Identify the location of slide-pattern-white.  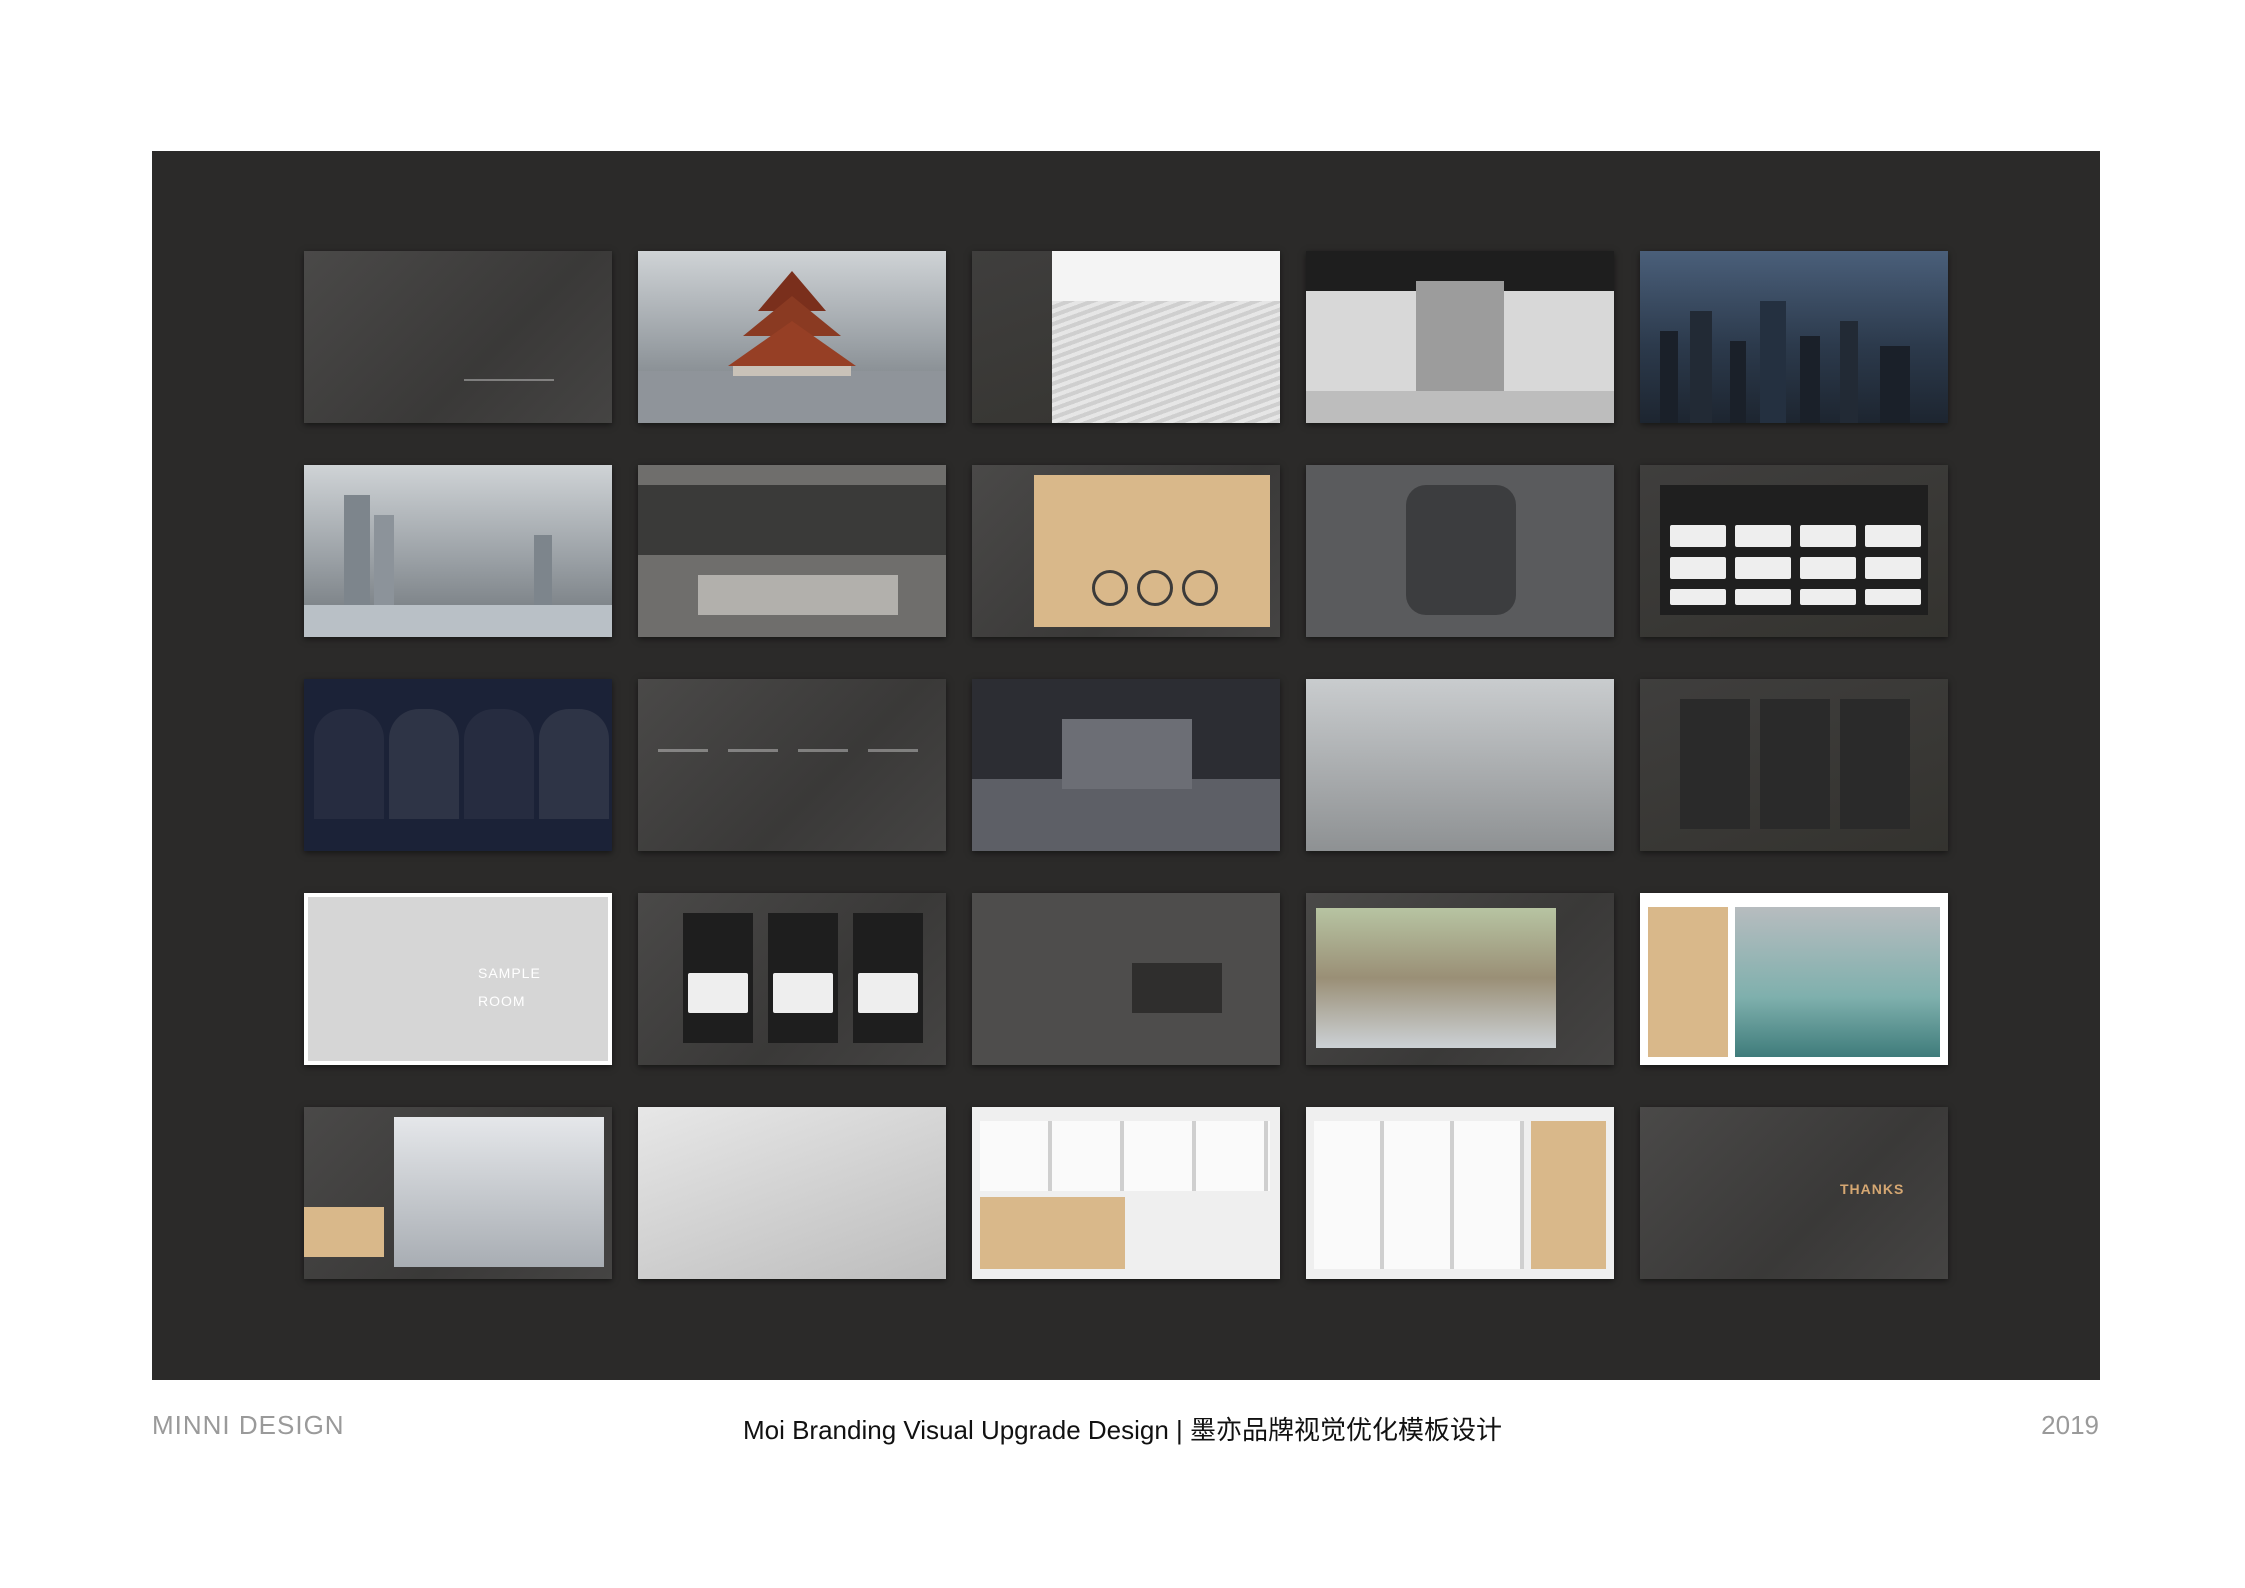
(1126, 337).